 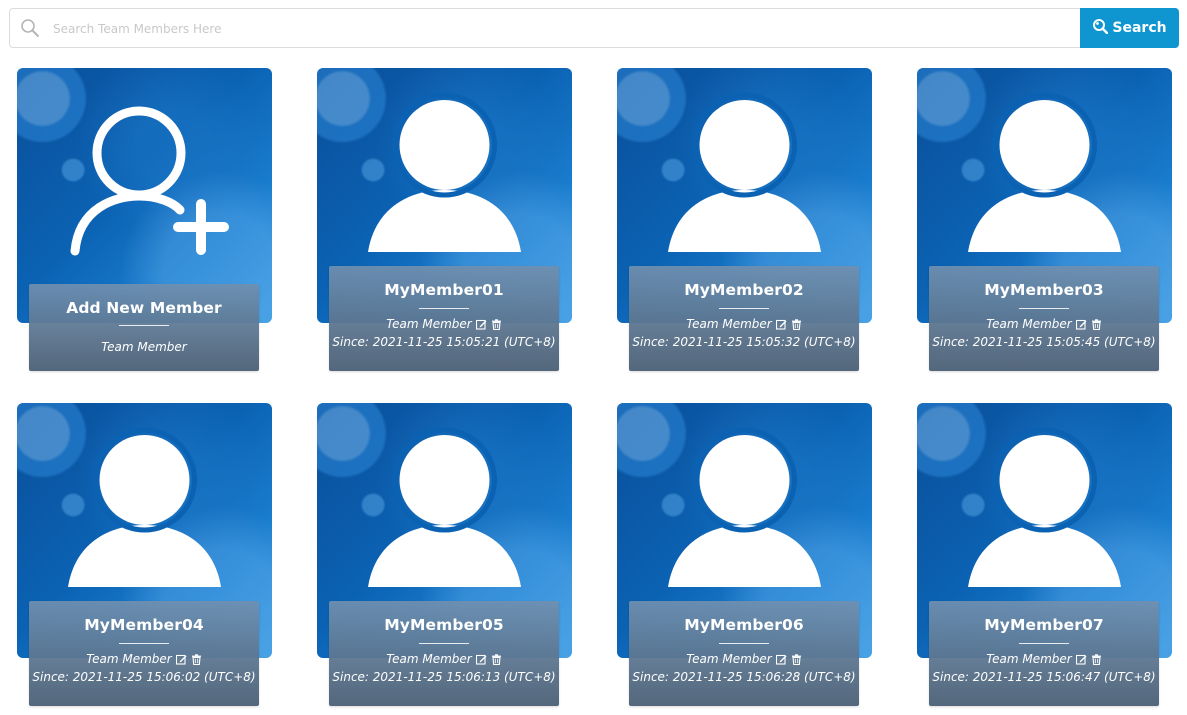 What do you see at coordinates (1044, 625) in the screenshot?
I see `member-name: MyMember07` at bounding box center [1044, 625].